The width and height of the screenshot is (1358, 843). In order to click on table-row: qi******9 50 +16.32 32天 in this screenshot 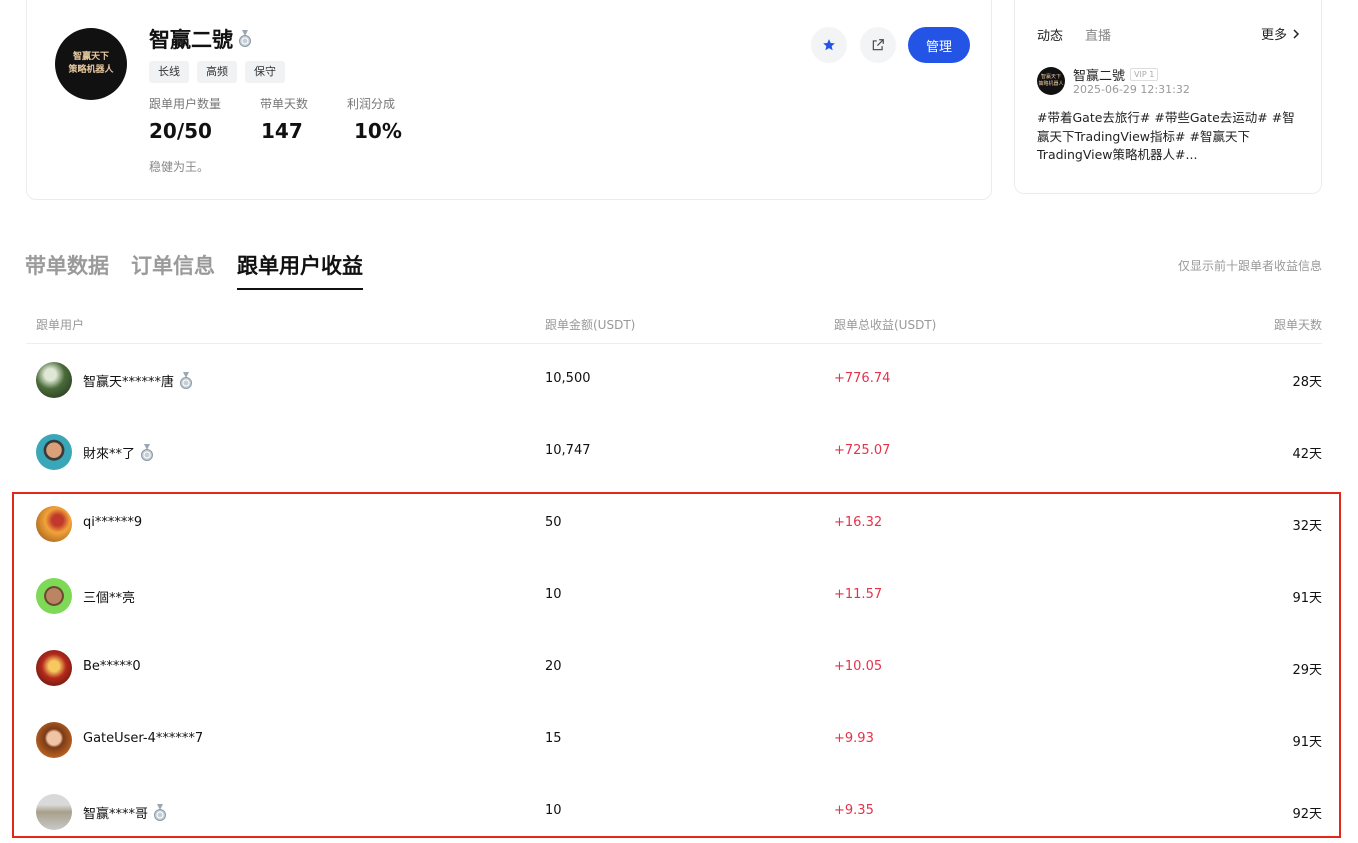, I will do `click(674, 524)`.